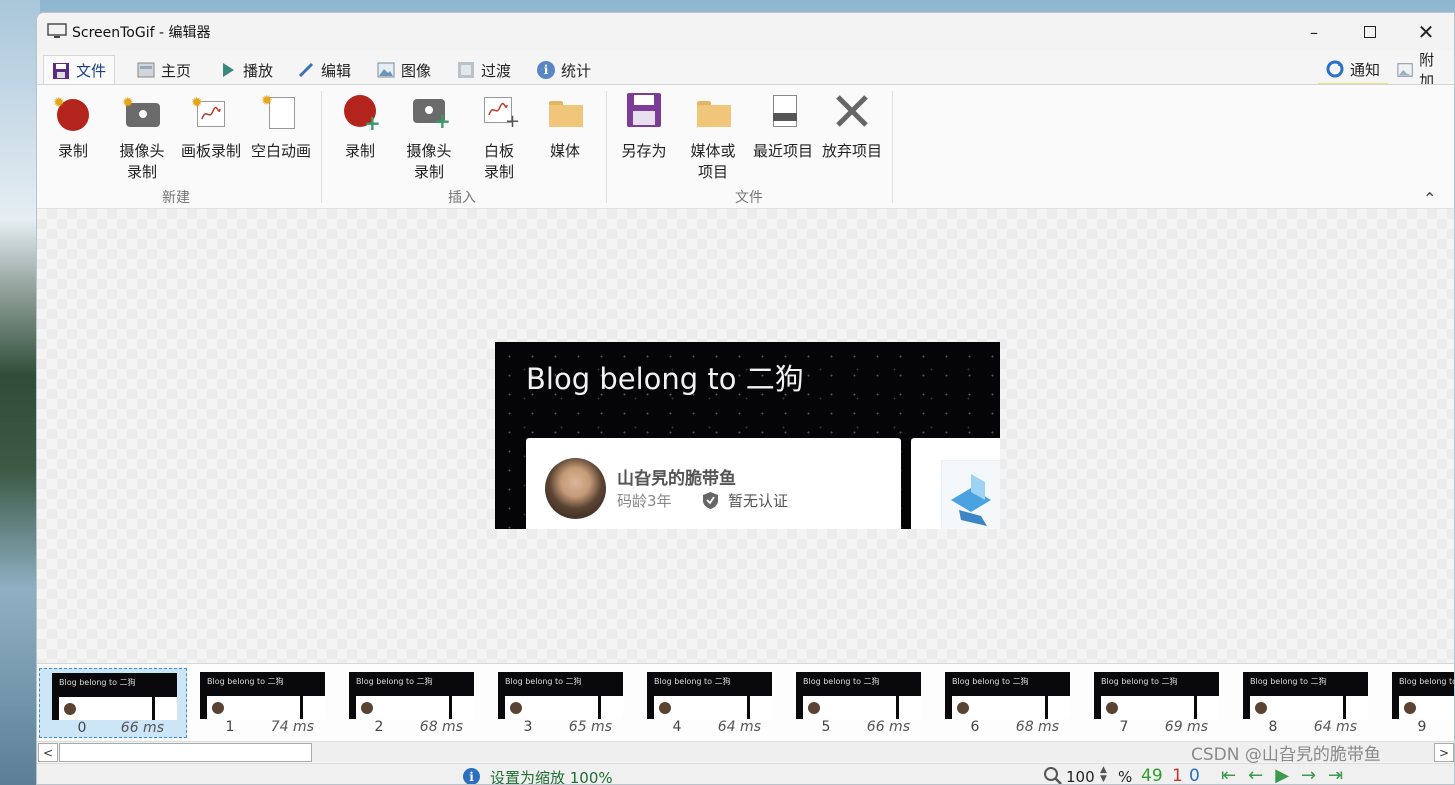  I want to click on tab-notifications: 通知, so click(1353, 70).